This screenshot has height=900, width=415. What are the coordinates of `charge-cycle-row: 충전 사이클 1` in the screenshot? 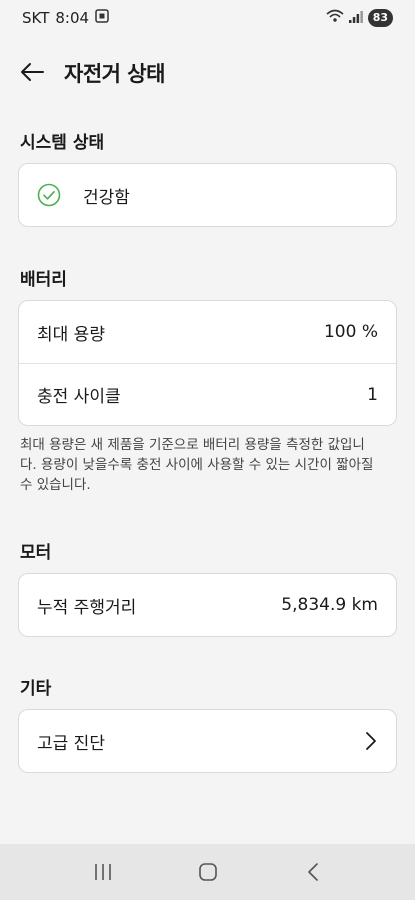 It's located at (207, 394).